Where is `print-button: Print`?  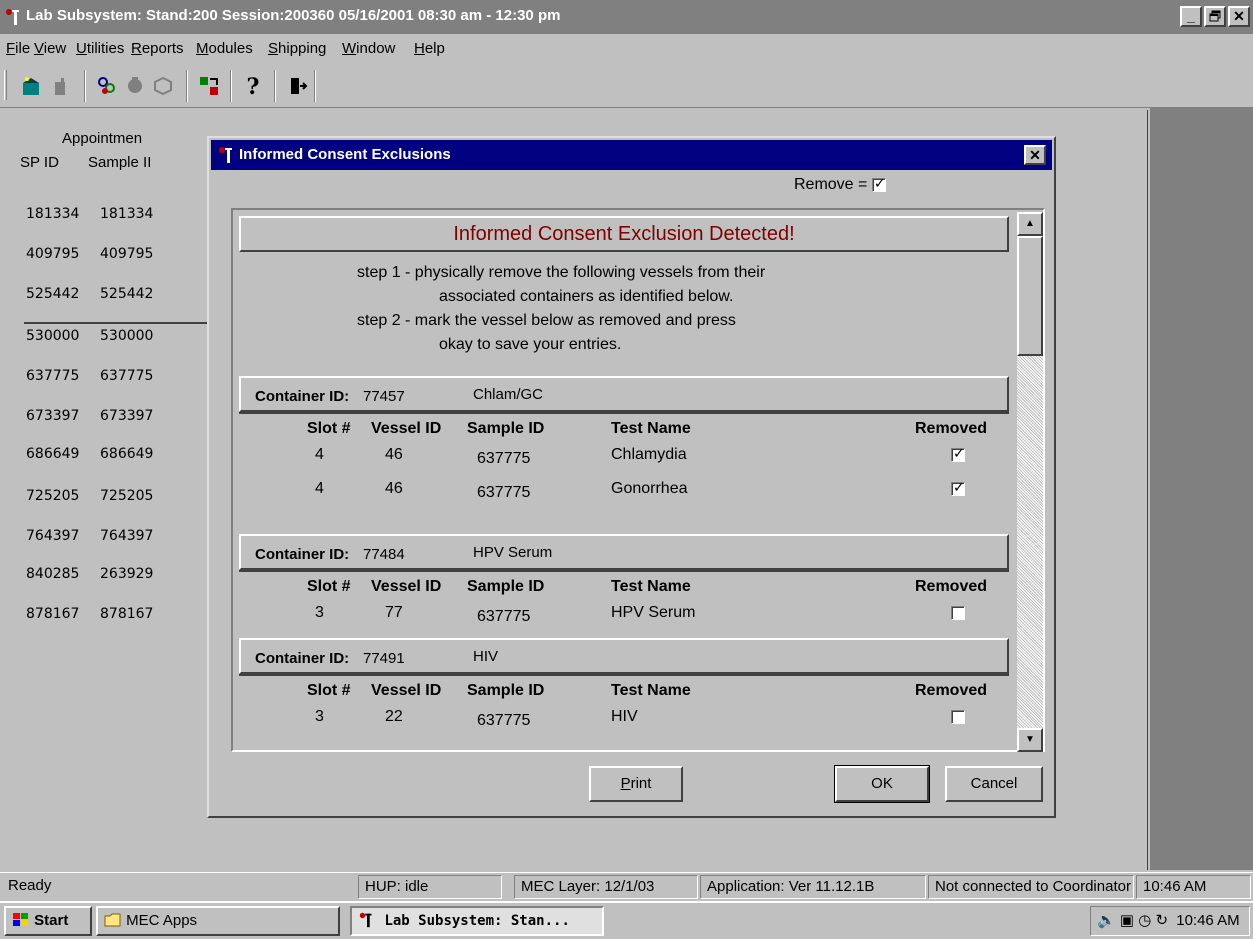
print-button: Print is located at coordinates (636, 784).